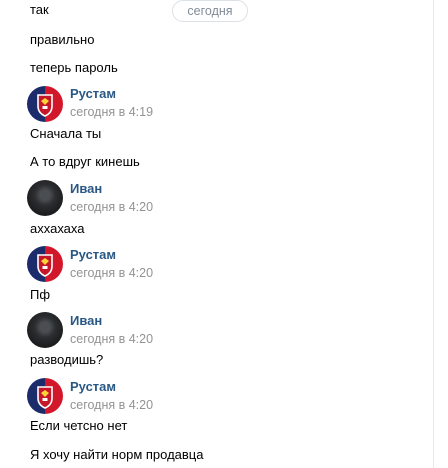 The height and width of the screenshot is (468, 448). What do you see at coordinates (40, 294) in the screenshot?
I see `message-text: Пф` at bounding box center [40, 294].